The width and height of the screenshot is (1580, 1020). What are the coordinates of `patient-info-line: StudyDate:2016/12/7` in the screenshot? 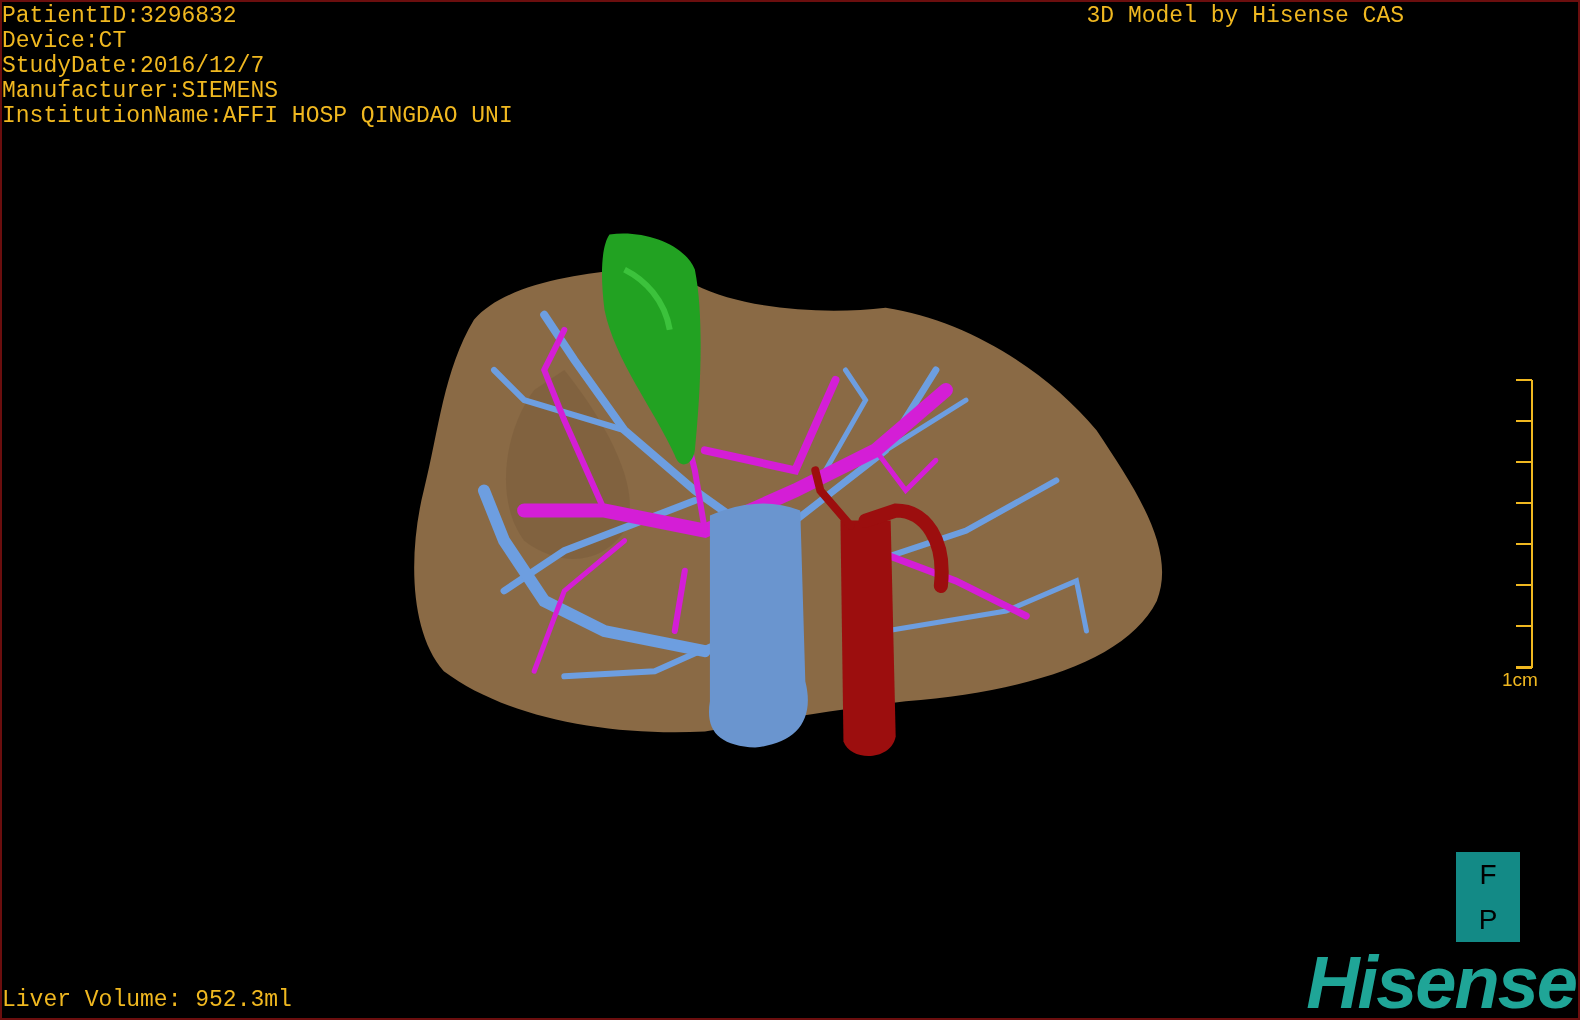 It's located at (134, 66).